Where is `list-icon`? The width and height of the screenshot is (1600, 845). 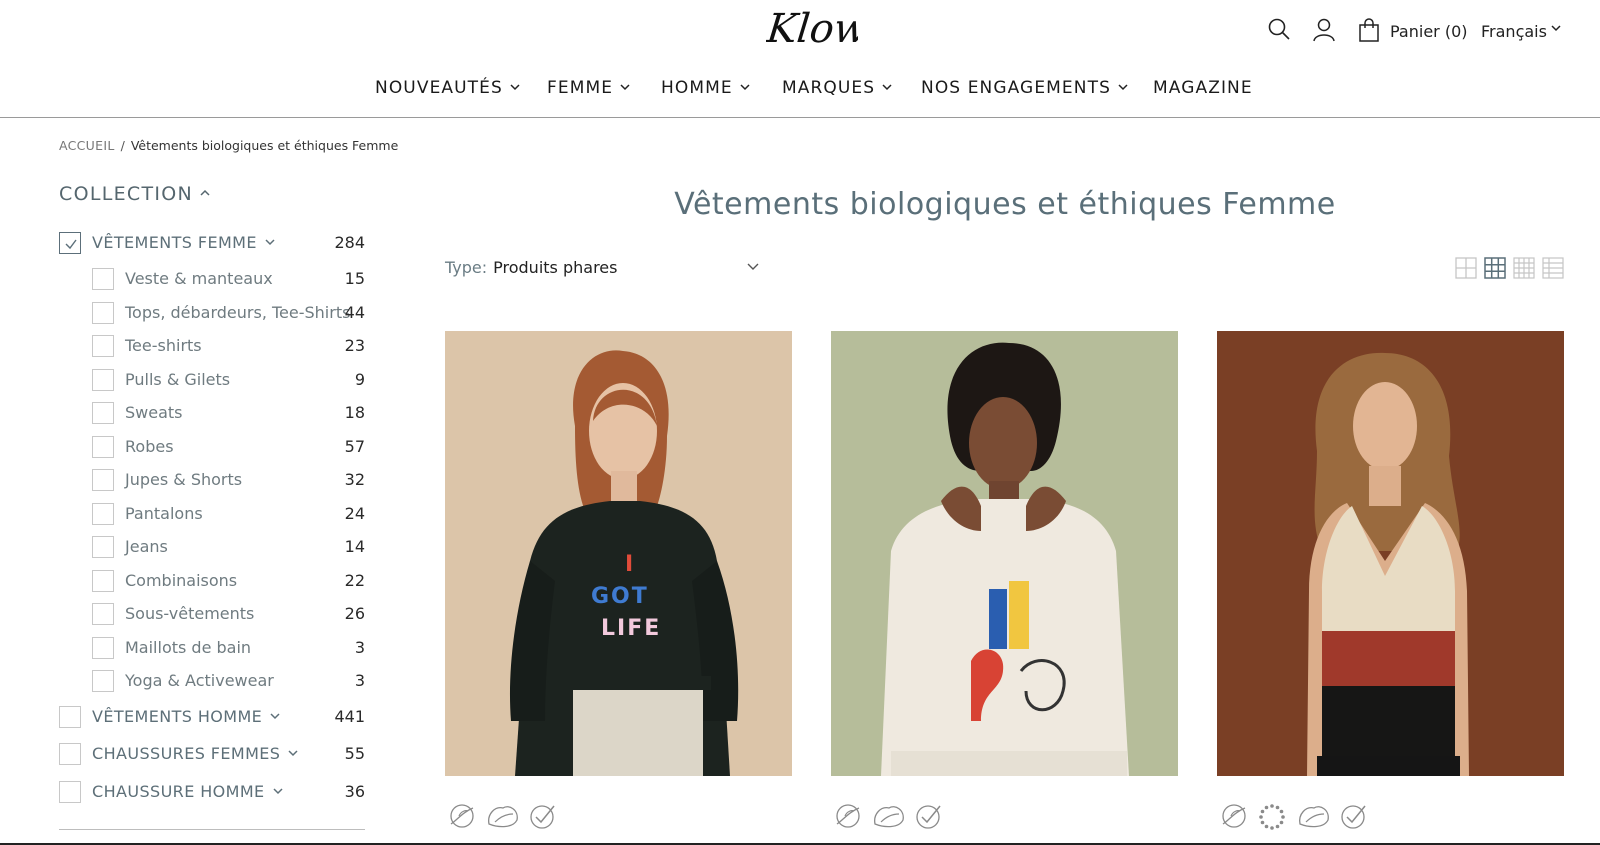
list-icon is located at coordinates (1553, 268).